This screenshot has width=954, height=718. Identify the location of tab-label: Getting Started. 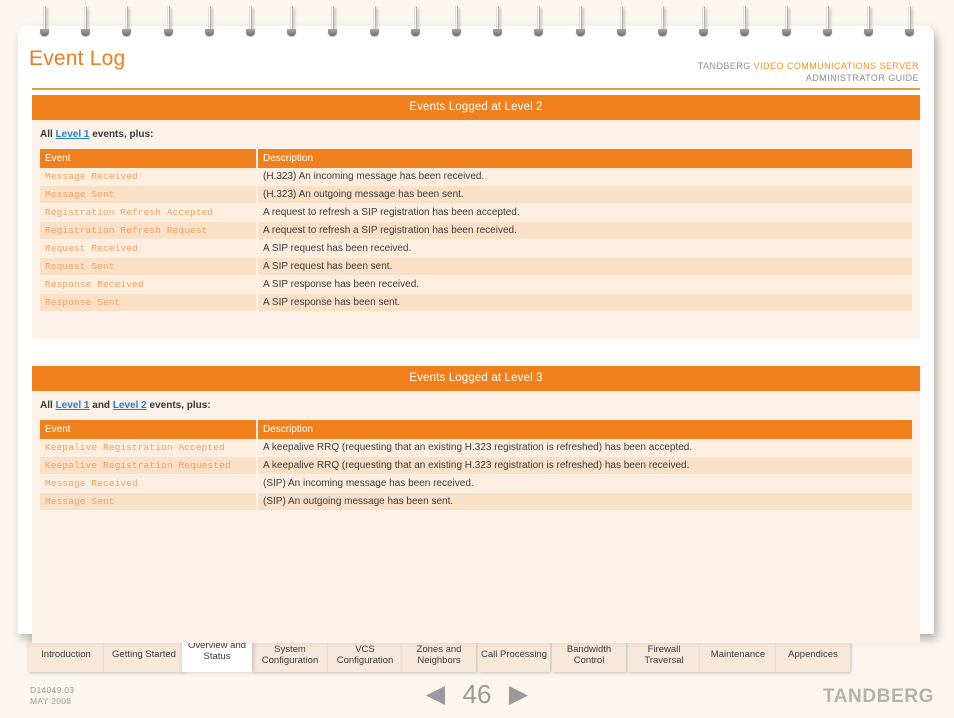
(144, 654).